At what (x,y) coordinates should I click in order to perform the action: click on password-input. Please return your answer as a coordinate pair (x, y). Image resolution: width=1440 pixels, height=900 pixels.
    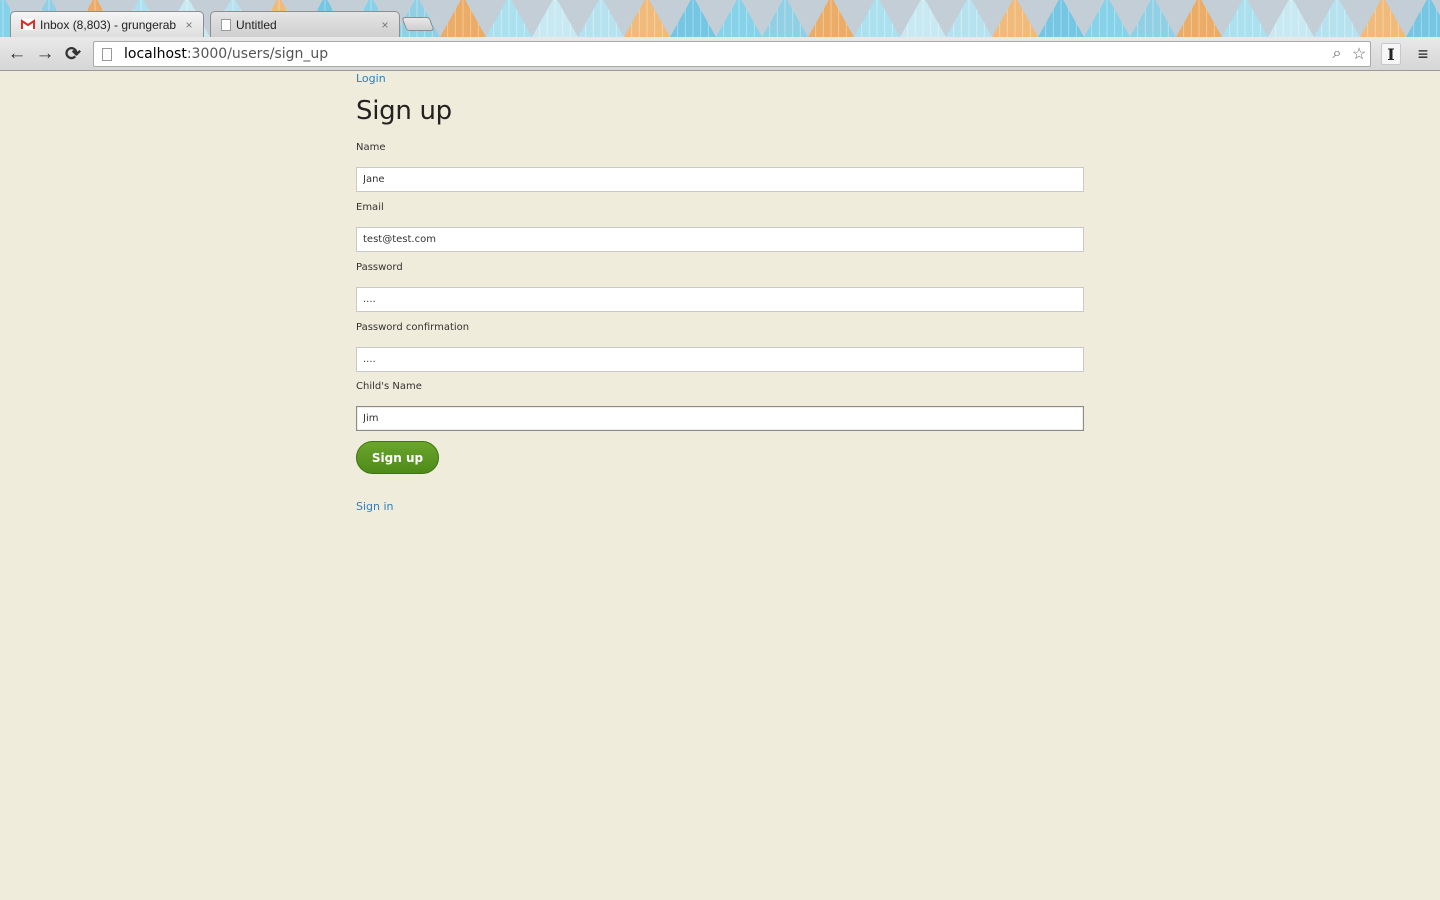
    Looking at the image, I should click on (720, 299).